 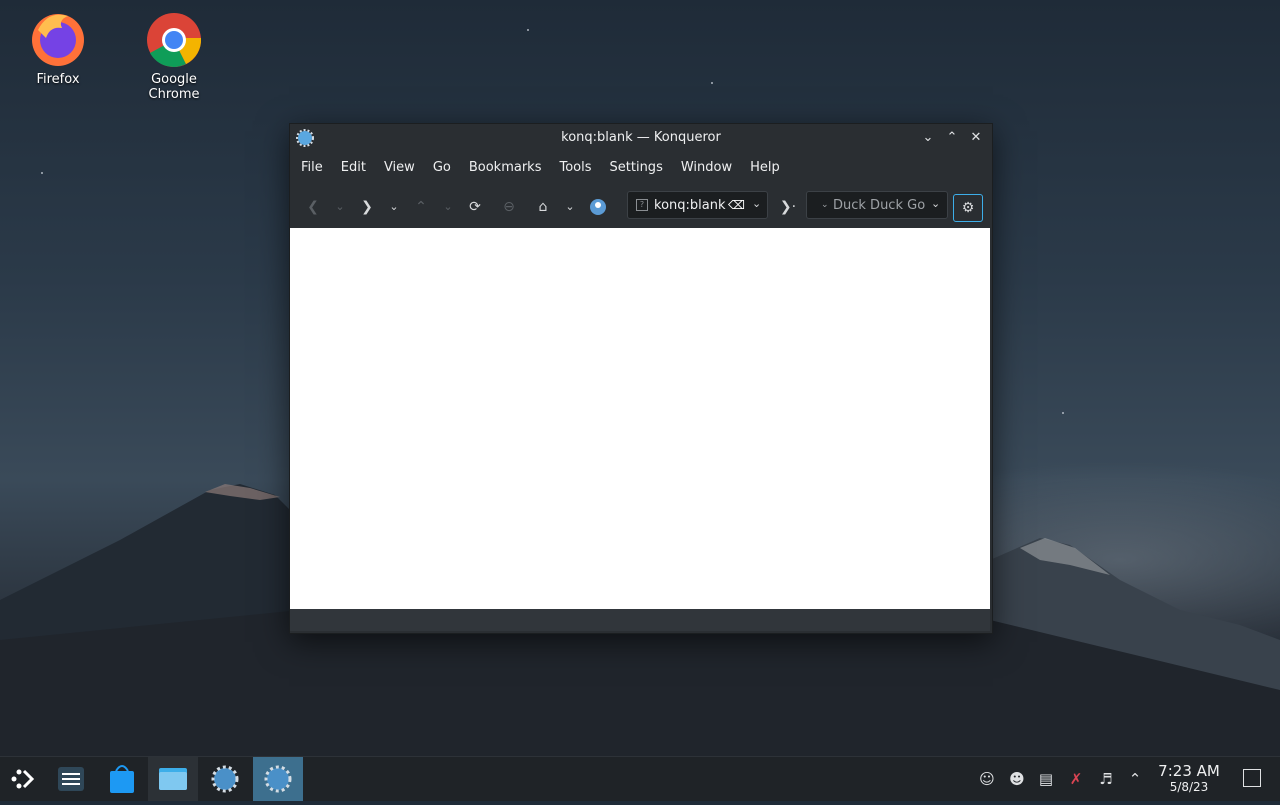 What do you see at coordinates (509, 207) in the screenshot?
I see `stop-icon: ⊖` at bounding box center [509, 207].